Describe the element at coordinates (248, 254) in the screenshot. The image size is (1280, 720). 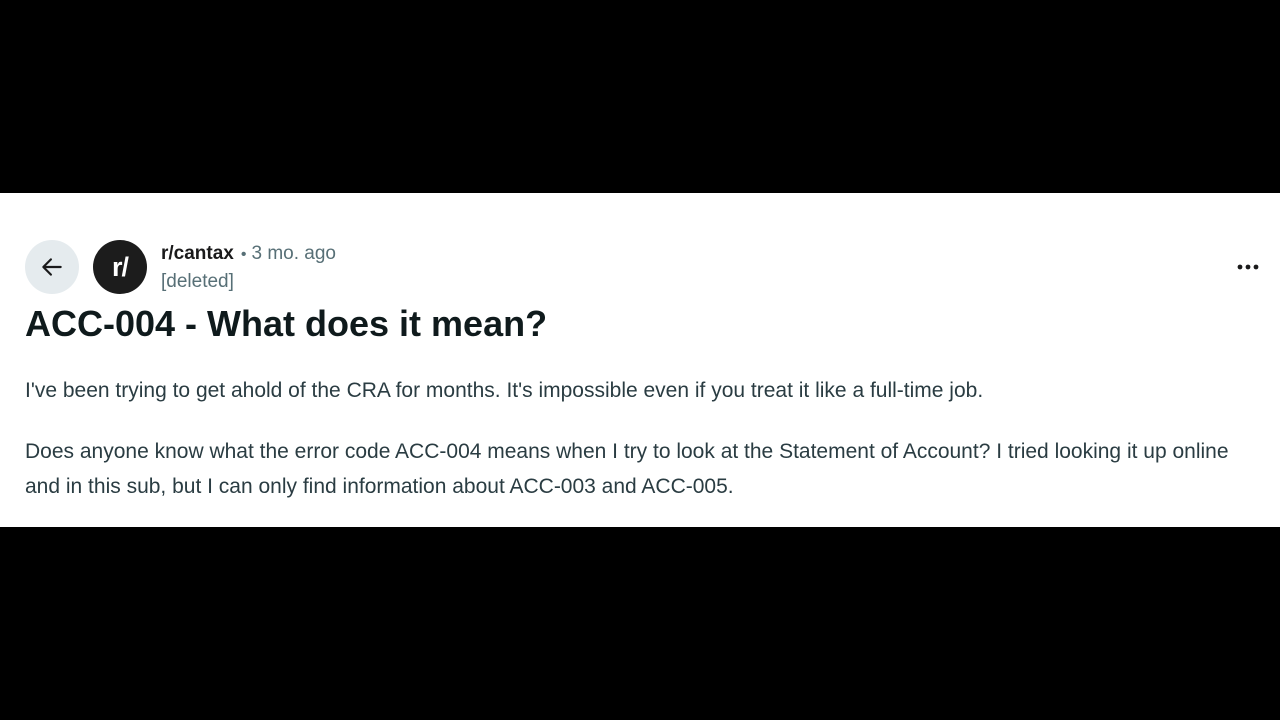
I see `post-meta-top-row: r/cantax • 3 mo. ago` at that location.